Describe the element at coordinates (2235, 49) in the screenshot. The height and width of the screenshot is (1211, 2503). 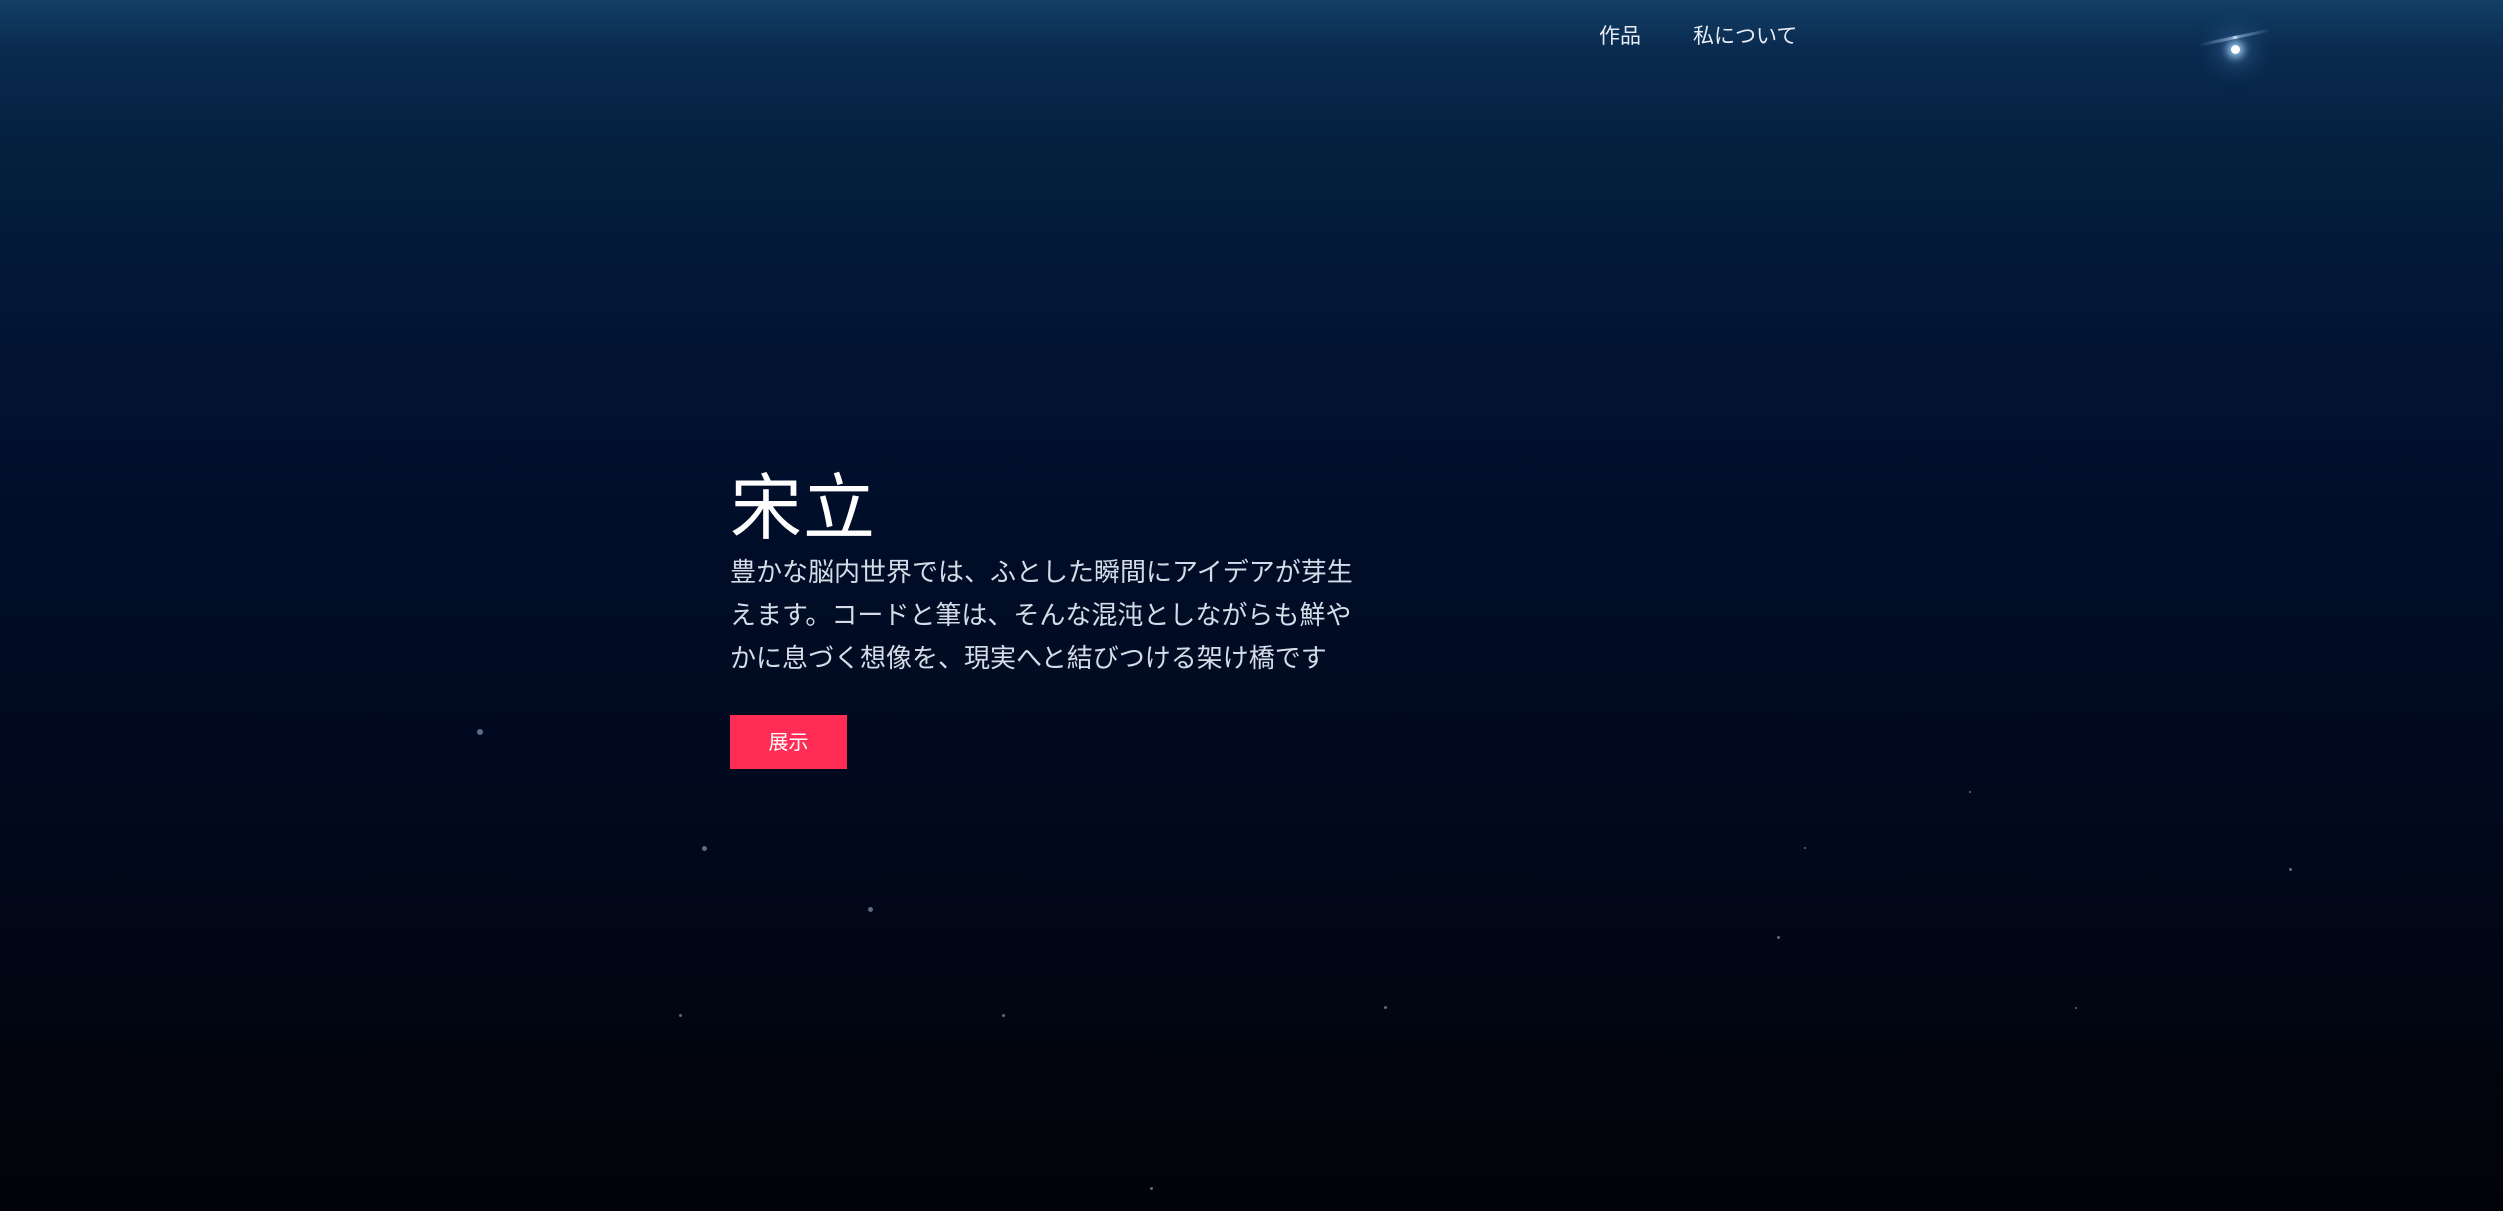
I see `shooting-star-icon` at that location.